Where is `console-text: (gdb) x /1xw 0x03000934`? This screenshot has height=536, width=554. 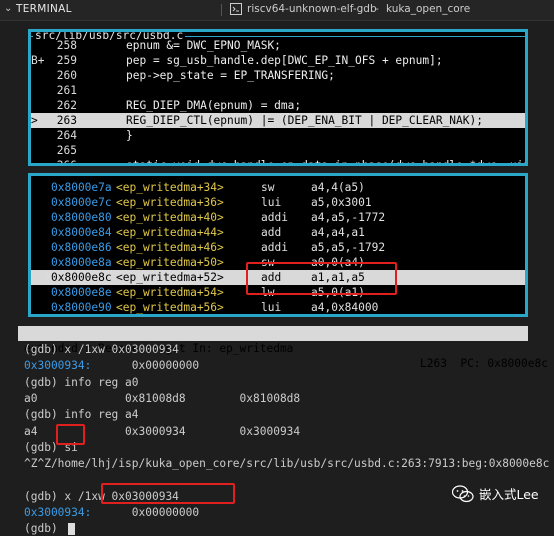
console-text: (gdb) x /1xw 0x03000934 is located at coordinates (101, 349).